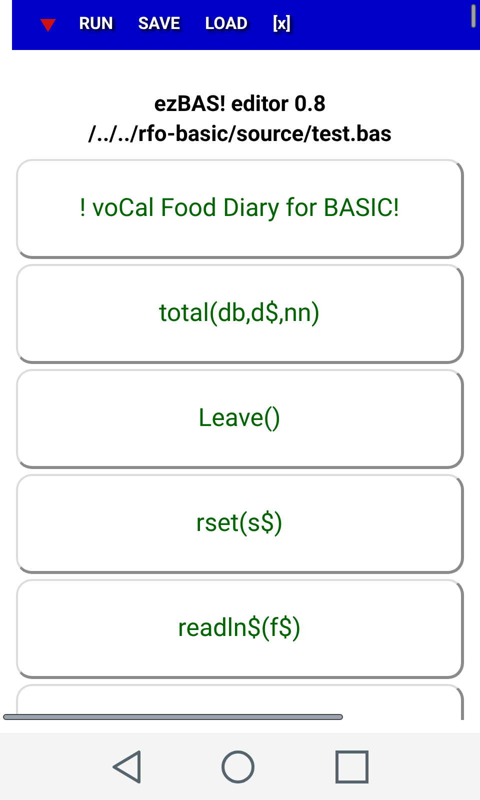 This screenshot has height=800, width=480. Describe the element at coordinates (173, 717) in the screenshot. I see `horizontal-scrollbar-icon` at that location.